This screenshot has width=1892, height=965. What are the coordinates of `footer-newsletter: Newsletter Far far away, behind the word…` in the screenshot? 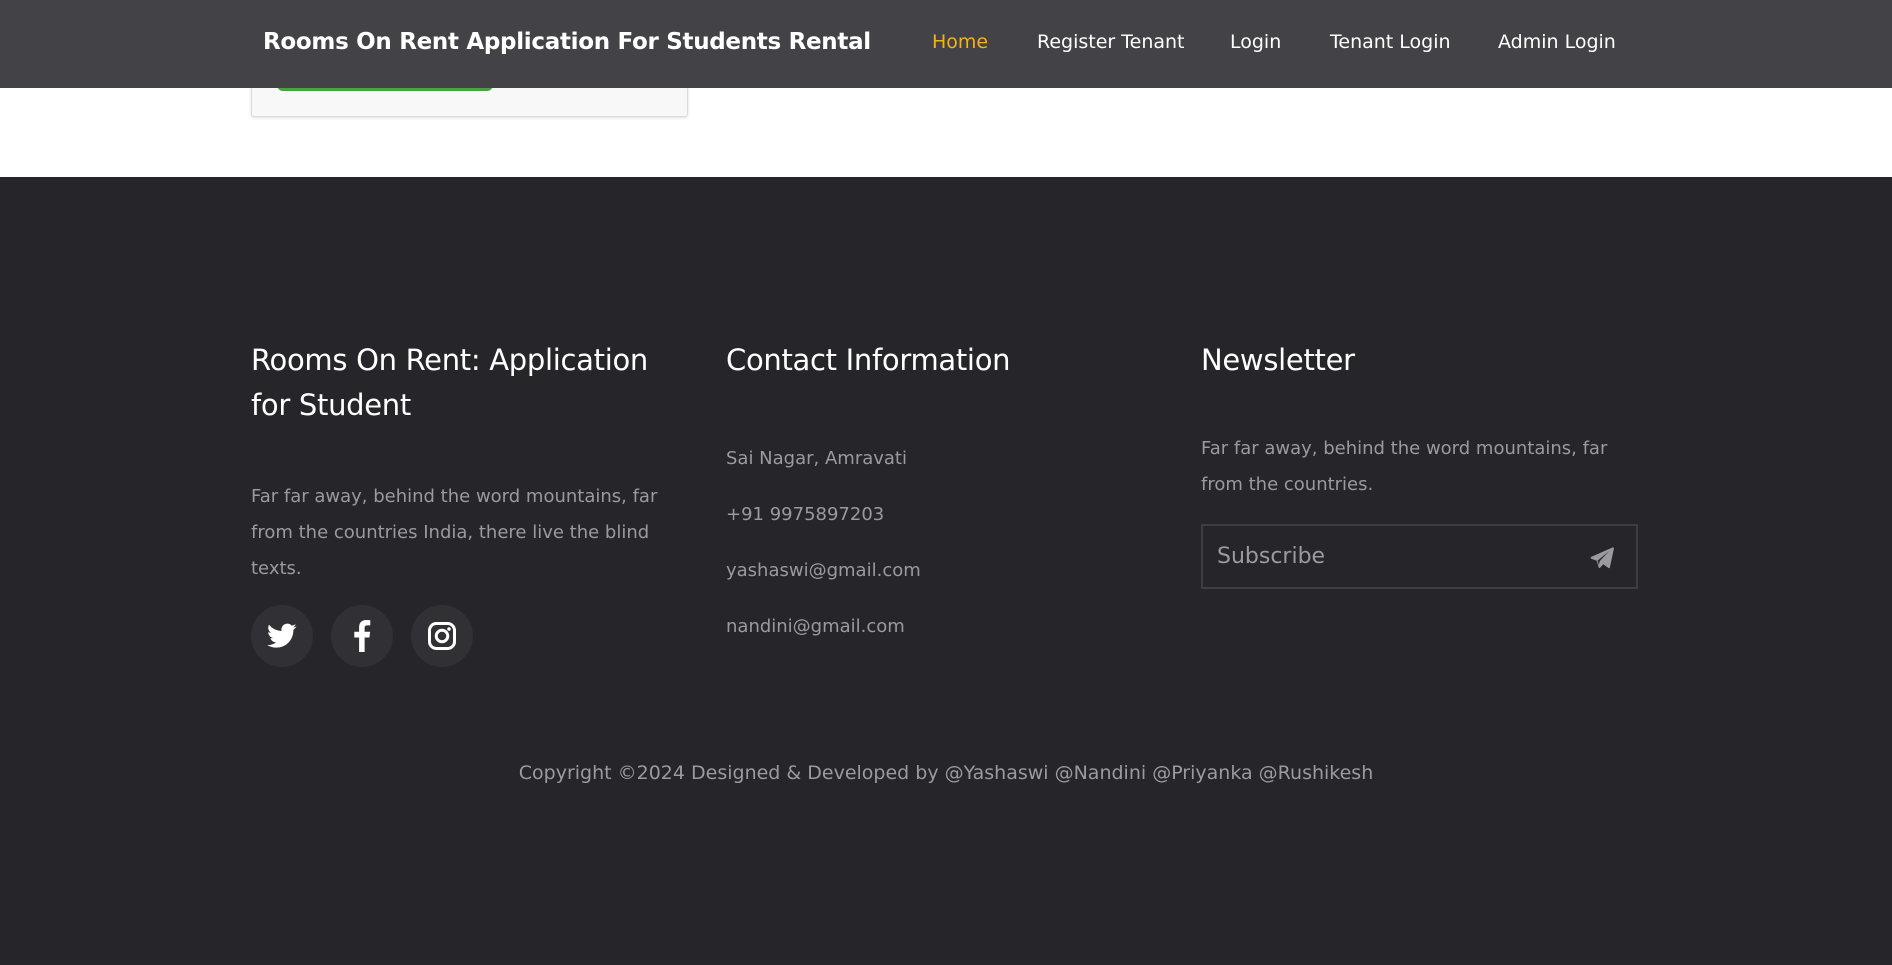 It's located at (1421, 416).